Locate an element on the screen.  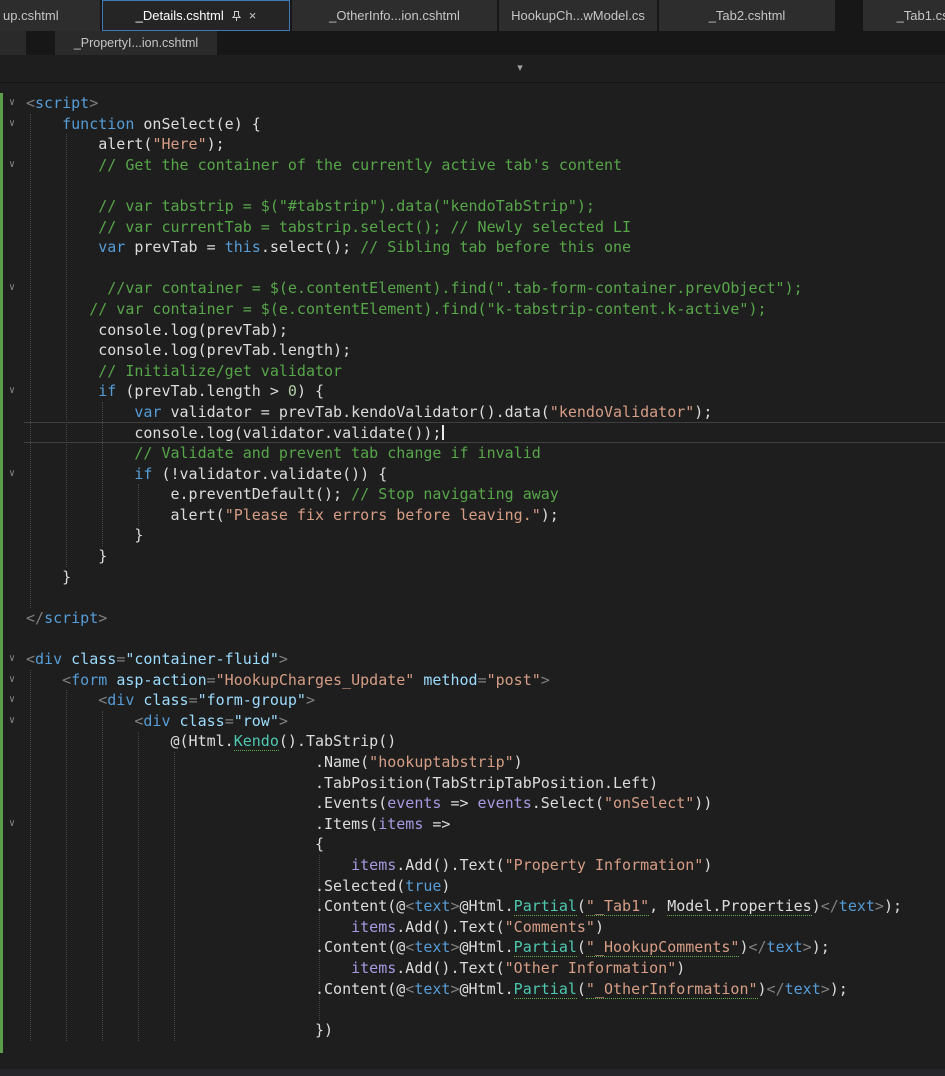
editor-tab: _Details.cshtml × is located at coordinates (196, 15).